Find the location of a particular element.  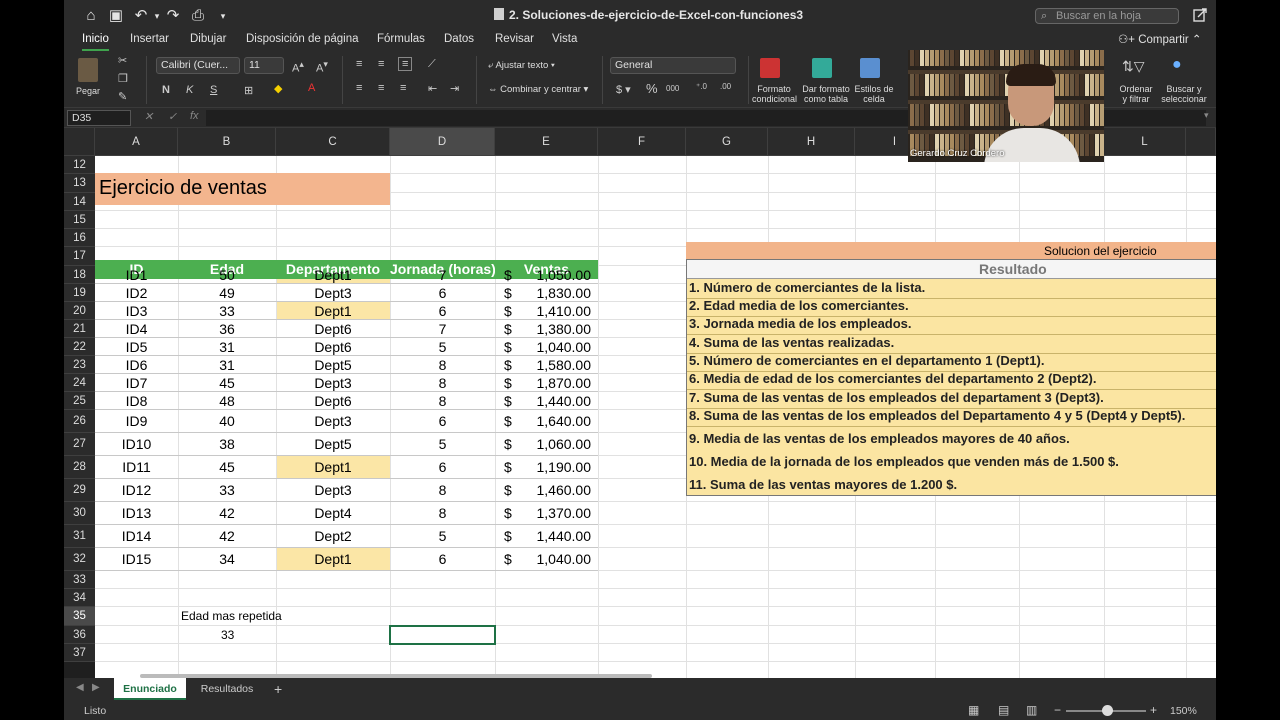

cell-edad: 50 is located at coordinates (227, 275).